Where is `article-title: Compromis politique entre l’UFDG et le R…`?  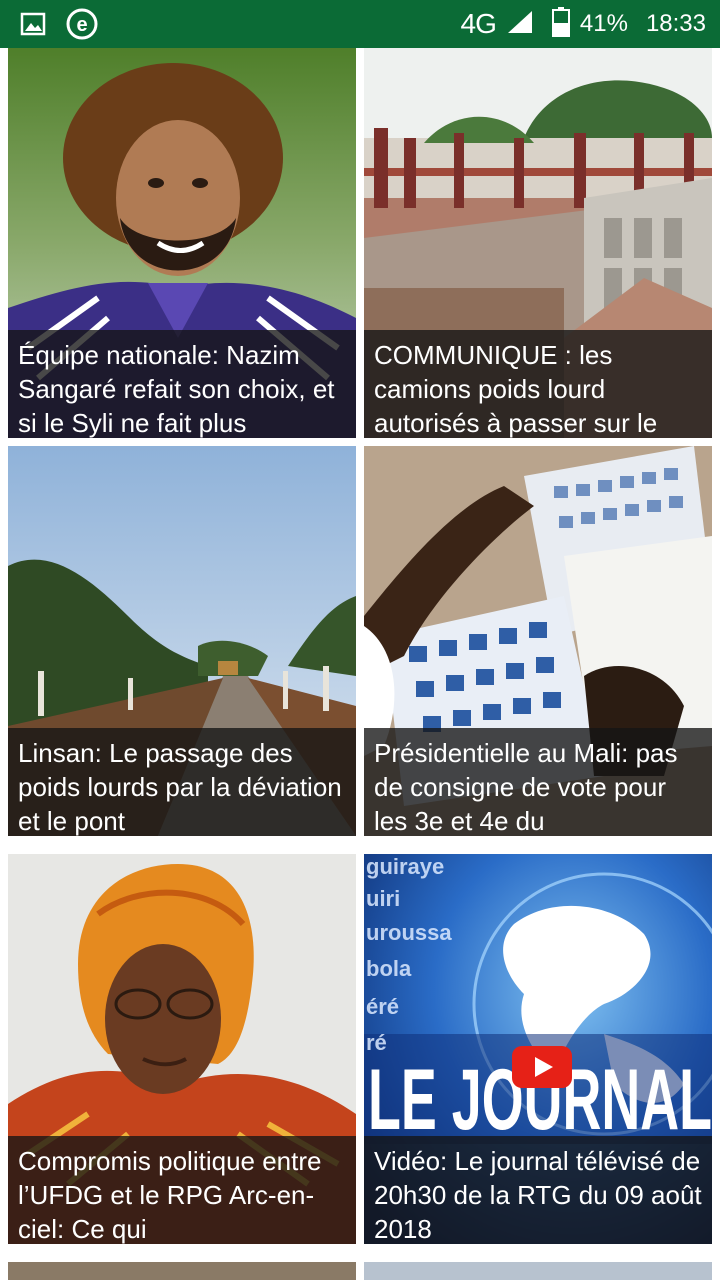
article-title: Compromis politique entre l’UFDG et le R… is located at coordinates (170, 1195).